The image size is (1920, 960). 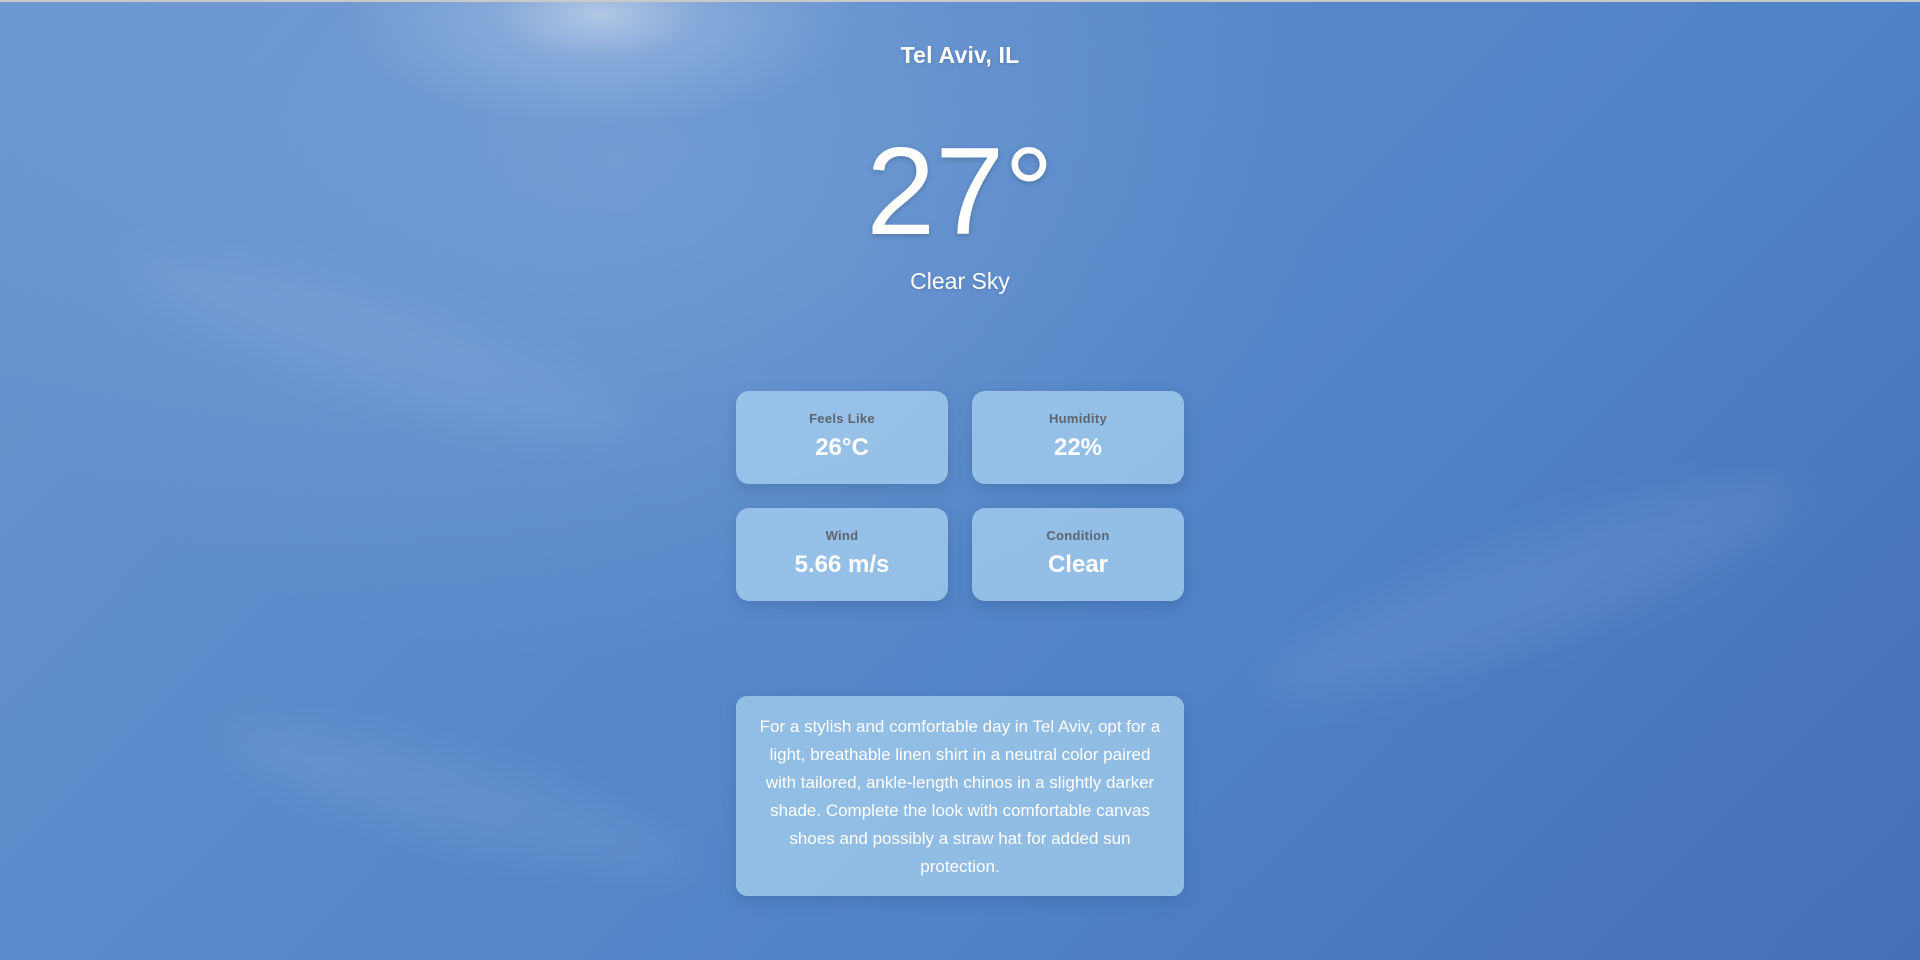 I want to click on card-value: 5.66 m/s, so click(x=842, y=564).